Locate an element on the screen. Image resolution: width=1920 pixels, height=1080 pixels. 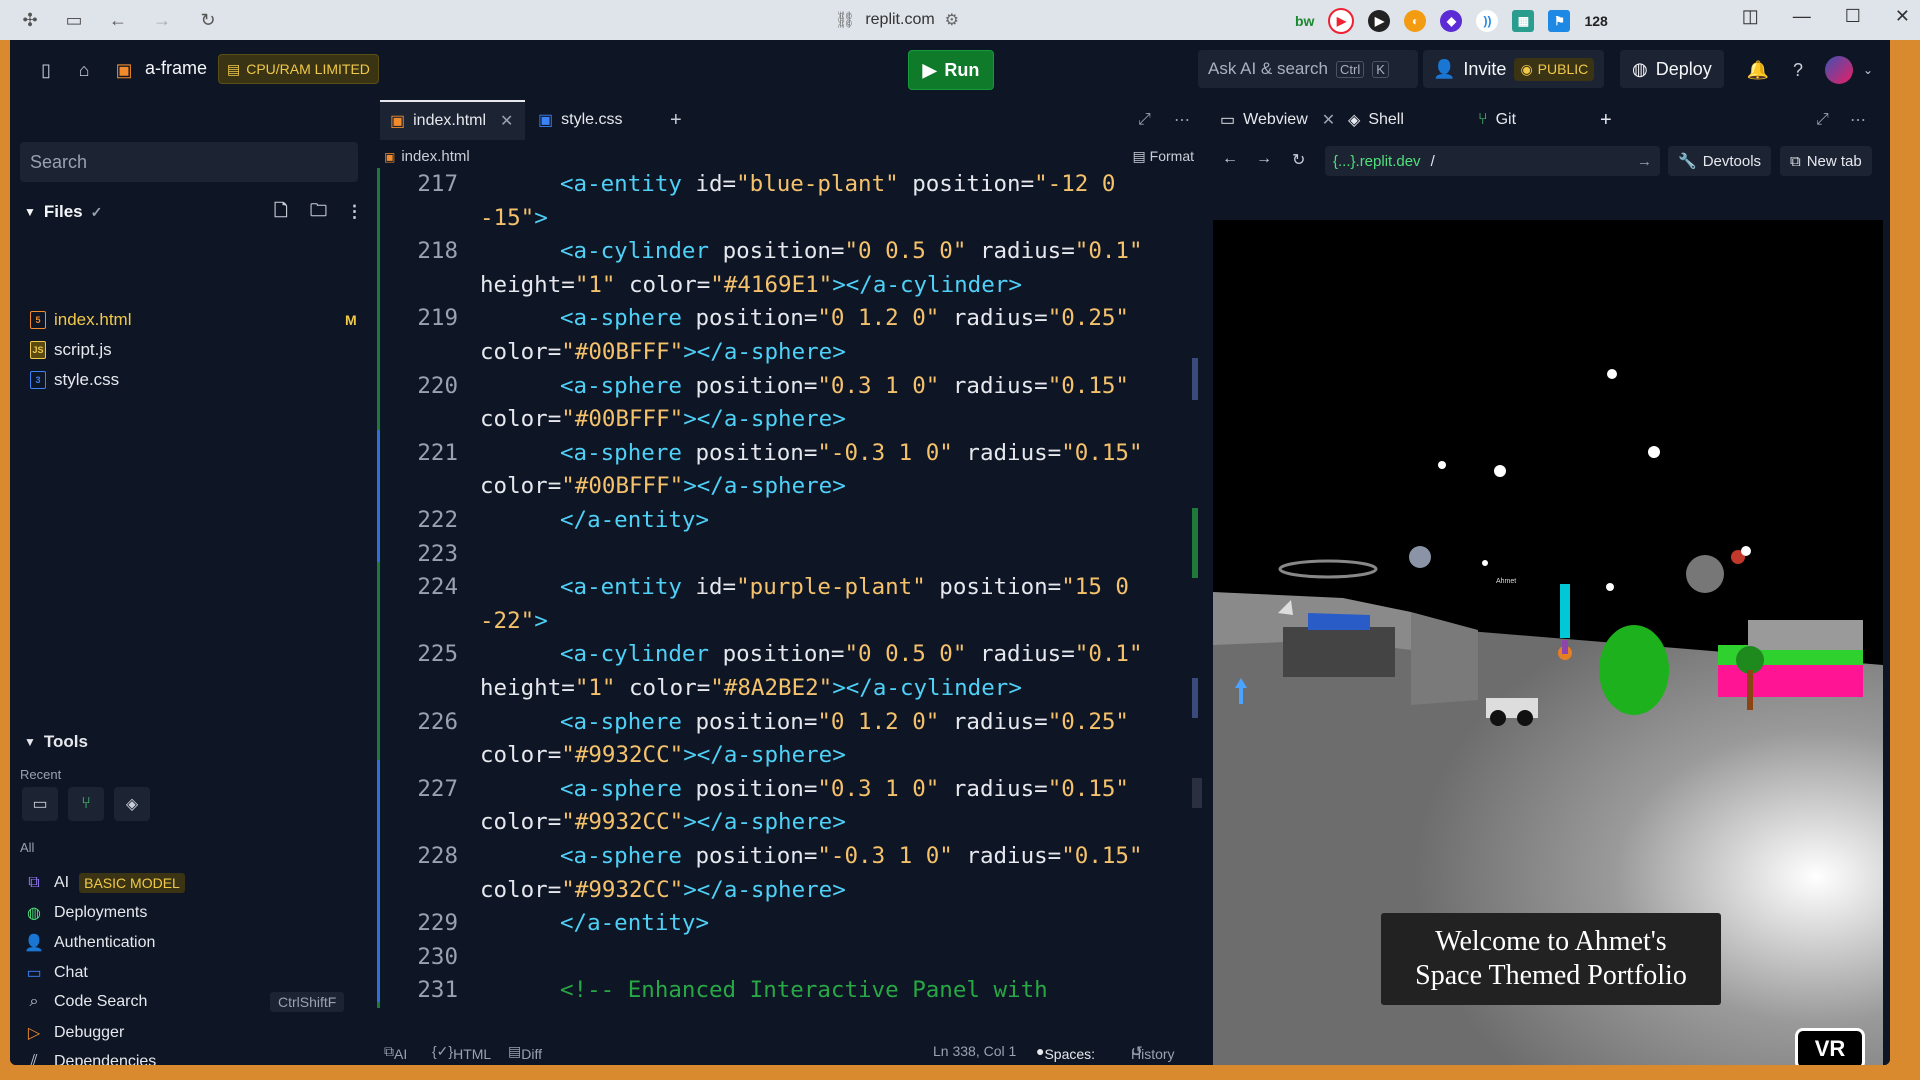
tool-item-ai: ⧉ AI BASIC MODEL is located at coordinates (194, 883).